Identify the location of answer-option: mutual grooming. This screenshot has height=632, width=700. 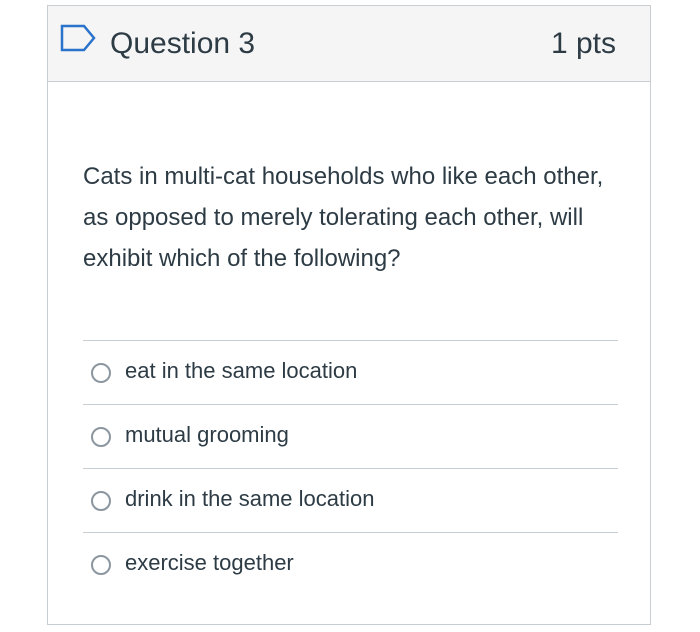
(350, 436).